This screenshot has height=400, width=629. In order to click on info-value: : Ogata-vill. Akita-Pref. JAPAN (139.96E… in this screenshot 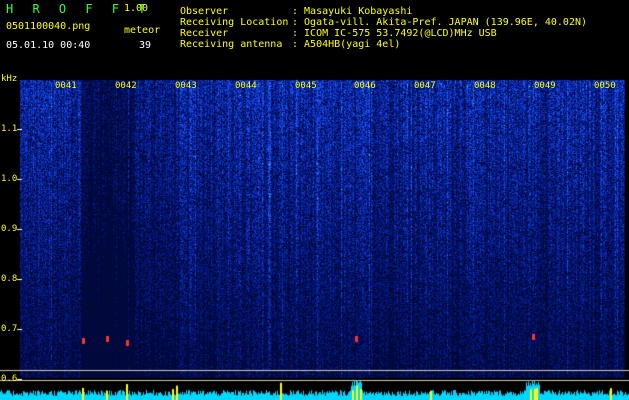, I will do `click(440, 22)`.